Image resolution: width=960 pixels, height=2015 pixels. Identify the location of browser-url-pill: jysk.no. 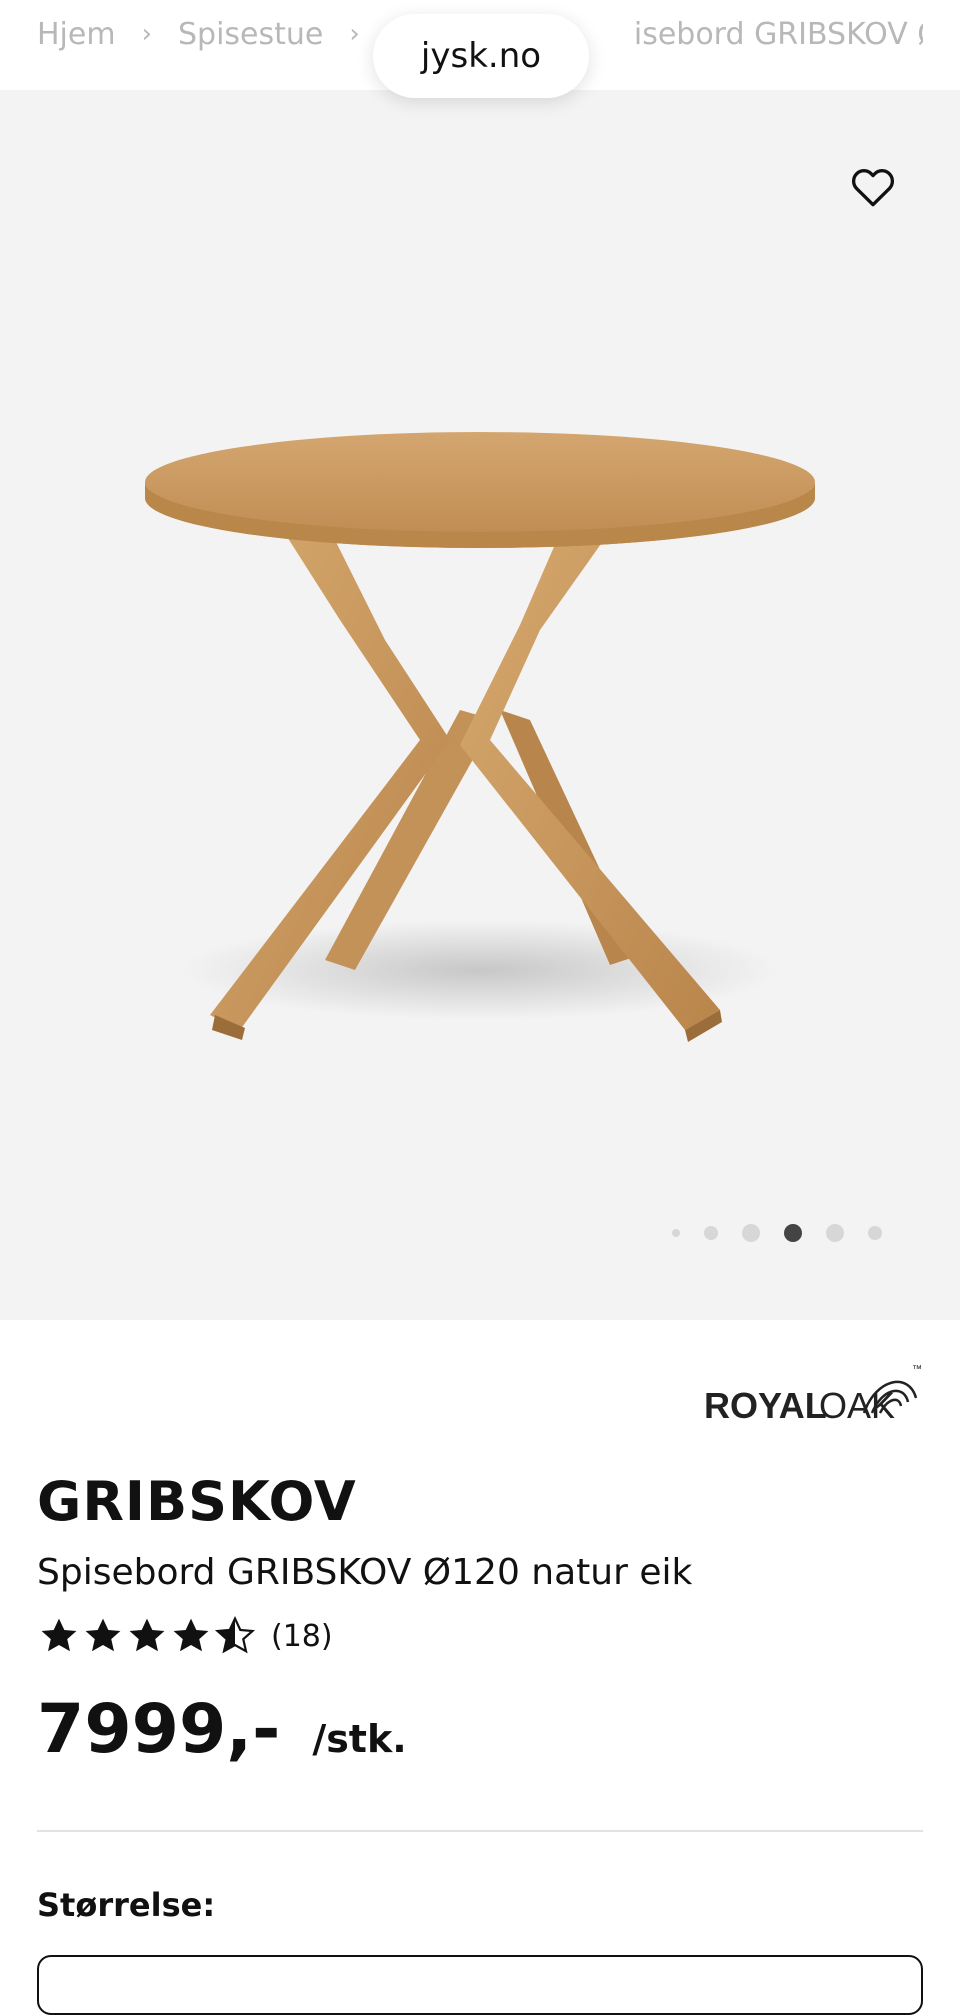
(481, 56).